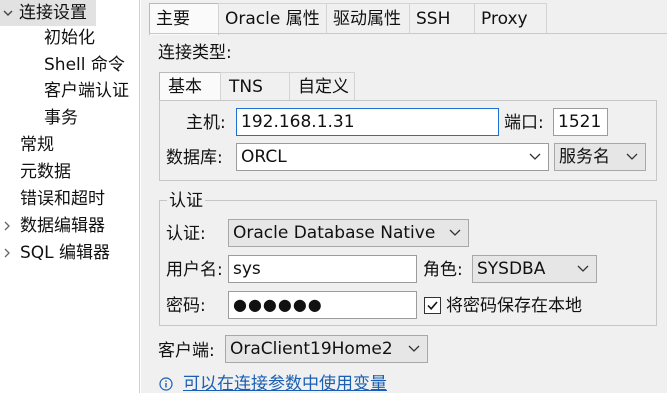  I want to click on tab-label: Proxy, so click(504, 19).